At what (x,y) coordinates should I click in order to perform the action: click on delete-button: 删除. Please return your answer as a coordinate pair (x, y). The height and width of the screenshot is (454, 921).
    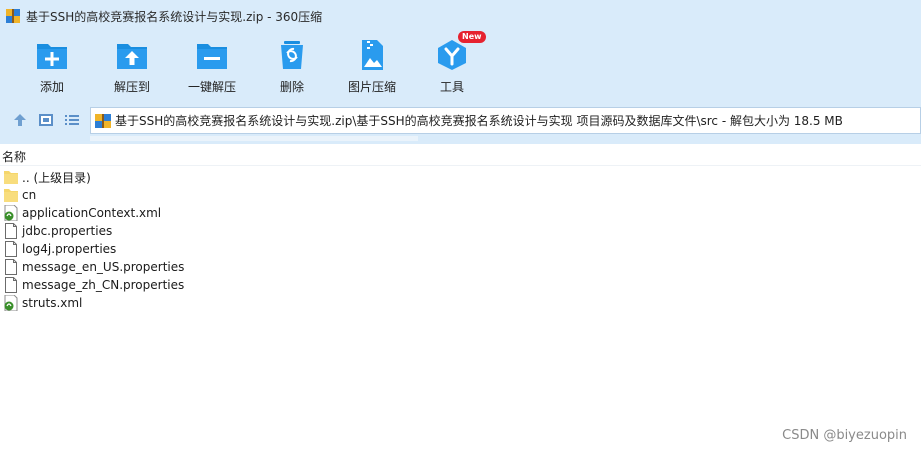
    Looking at the image, I should click on (292, 67).